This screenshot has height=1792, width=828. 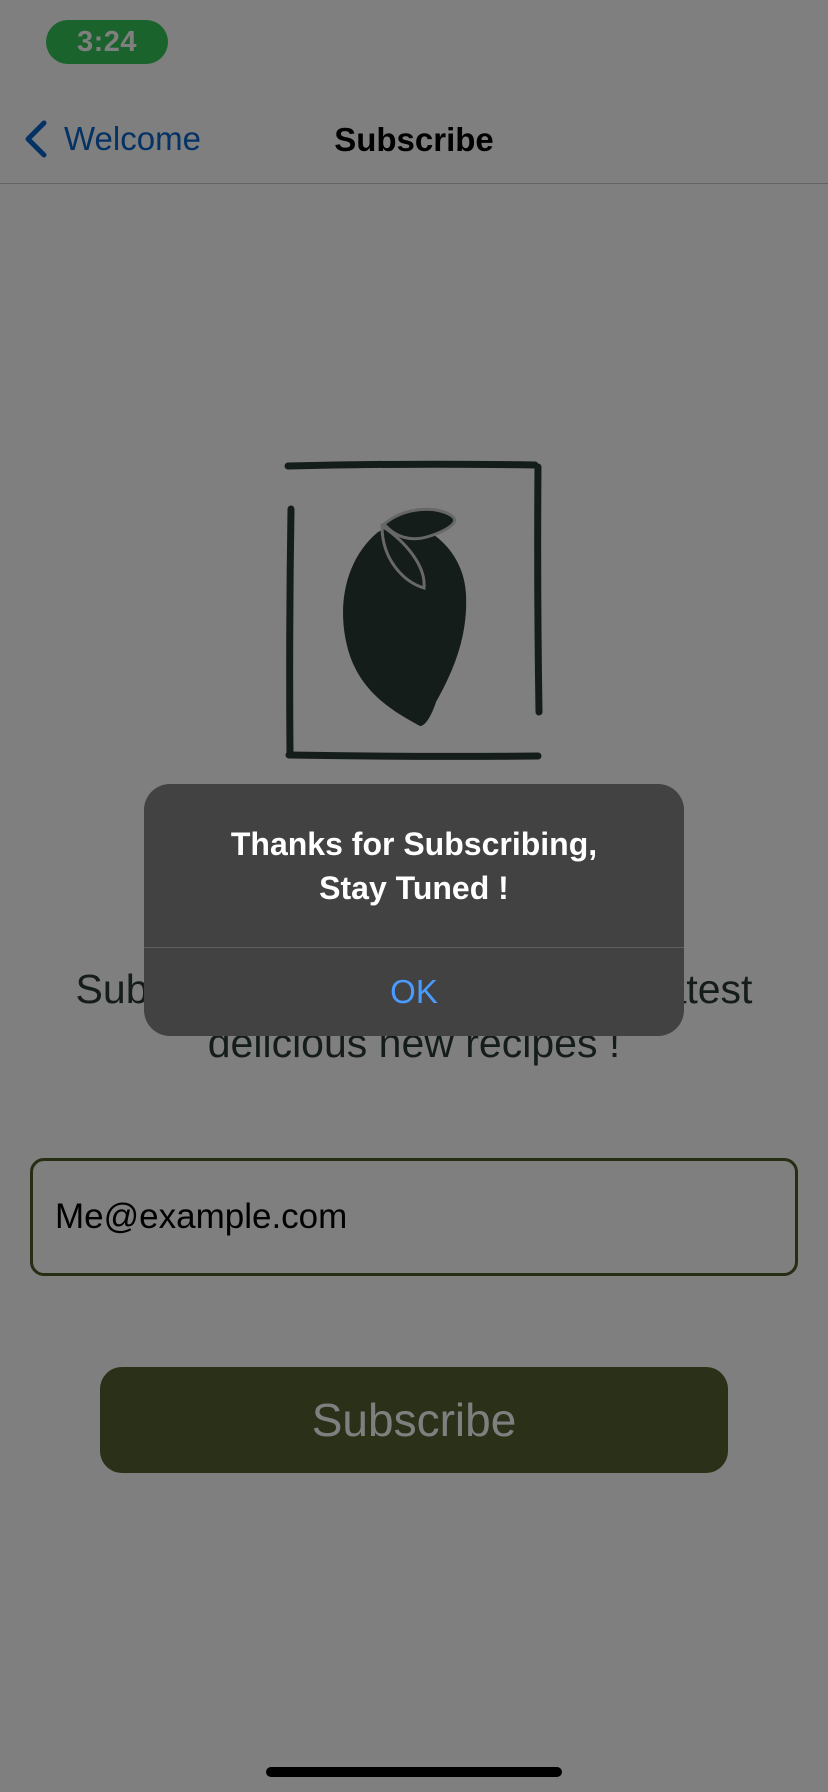 What do you see at coordinates (414, 844) in the screenshot?
I see `alert-title-line-1: Thanks for Subscribing,` at bounding box center [414, 844].